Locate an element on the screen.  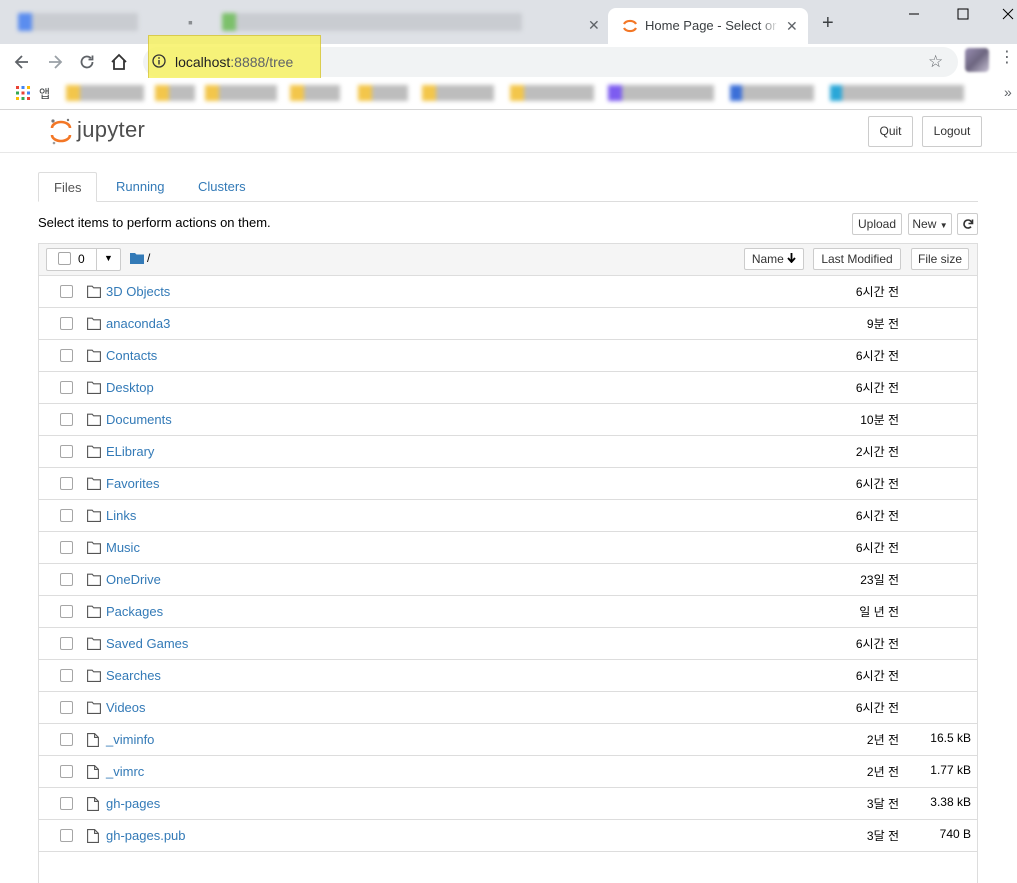
item-name-link: 3D Objects is located at coordinates (138, 291).